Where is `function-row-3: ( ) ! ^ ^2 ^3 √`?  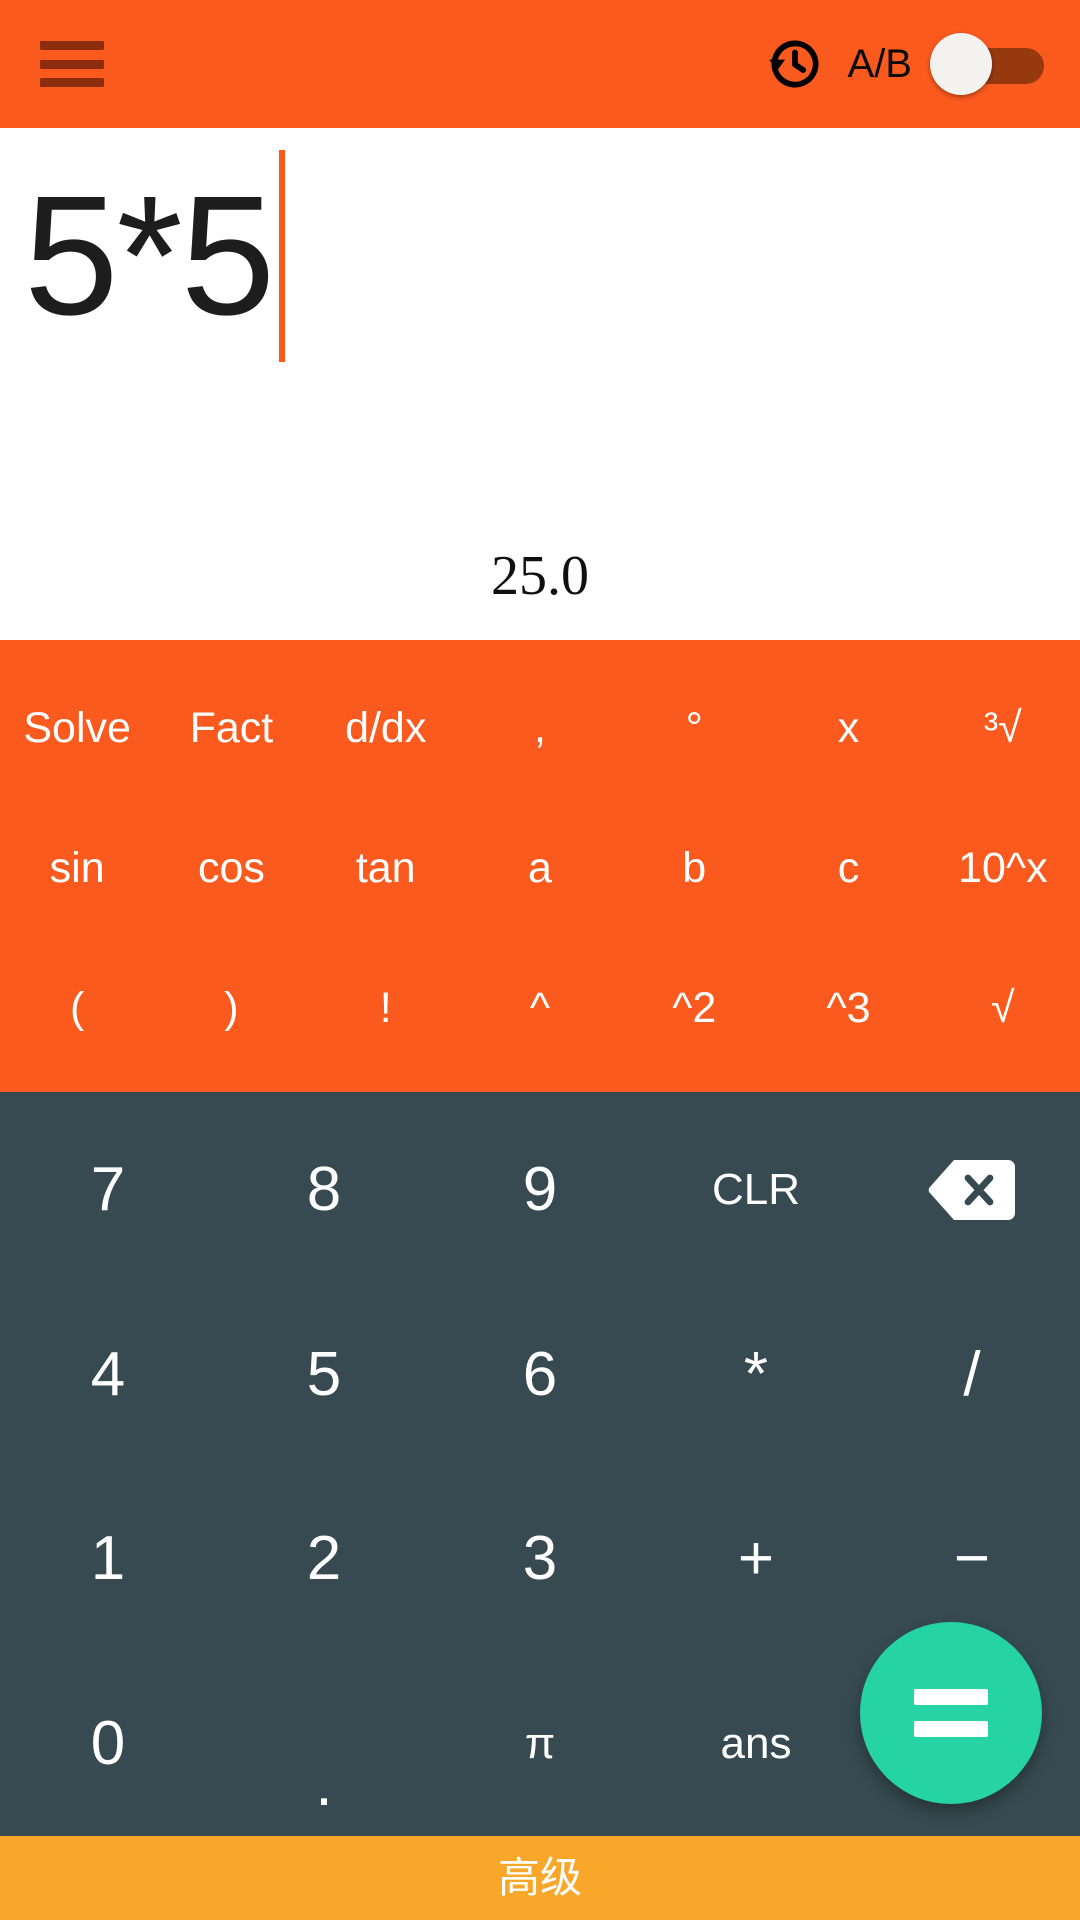
function-row-3: ( ) ! ^ ^2 ^3 √ is located at coordinates (540, 1008).